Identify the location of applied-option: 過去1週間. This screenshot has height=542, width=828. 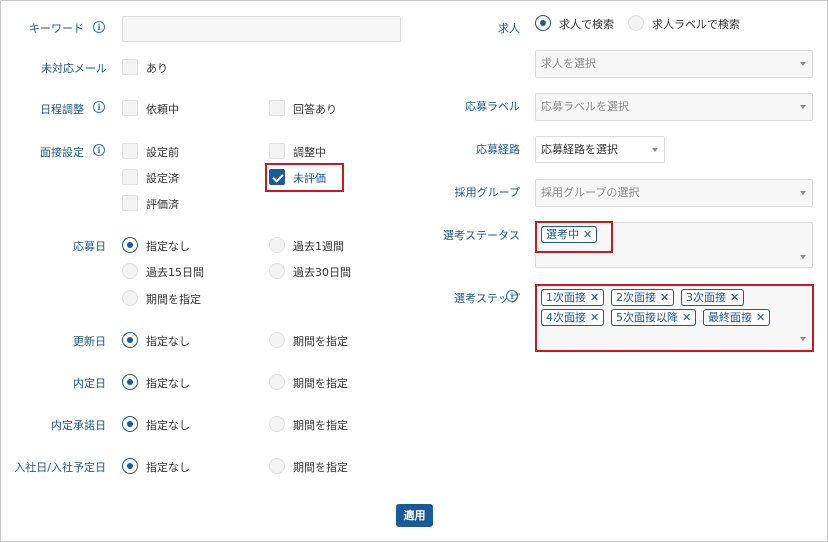
(318, 246).